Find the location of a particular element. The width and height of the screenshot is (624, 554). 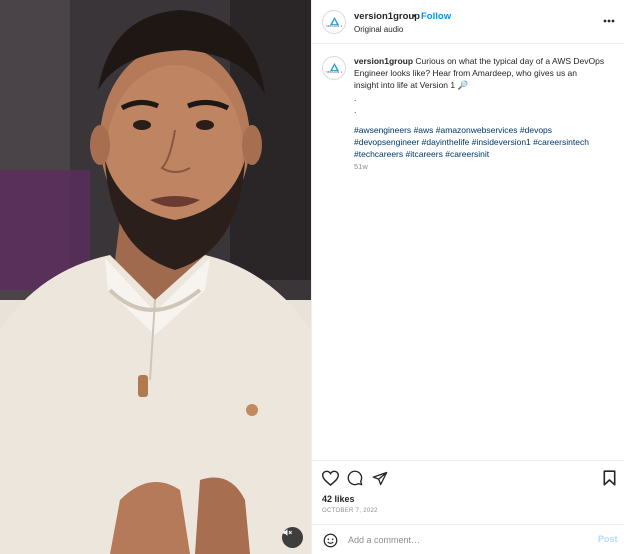

heart-icon is located at coordinates (330, 478).